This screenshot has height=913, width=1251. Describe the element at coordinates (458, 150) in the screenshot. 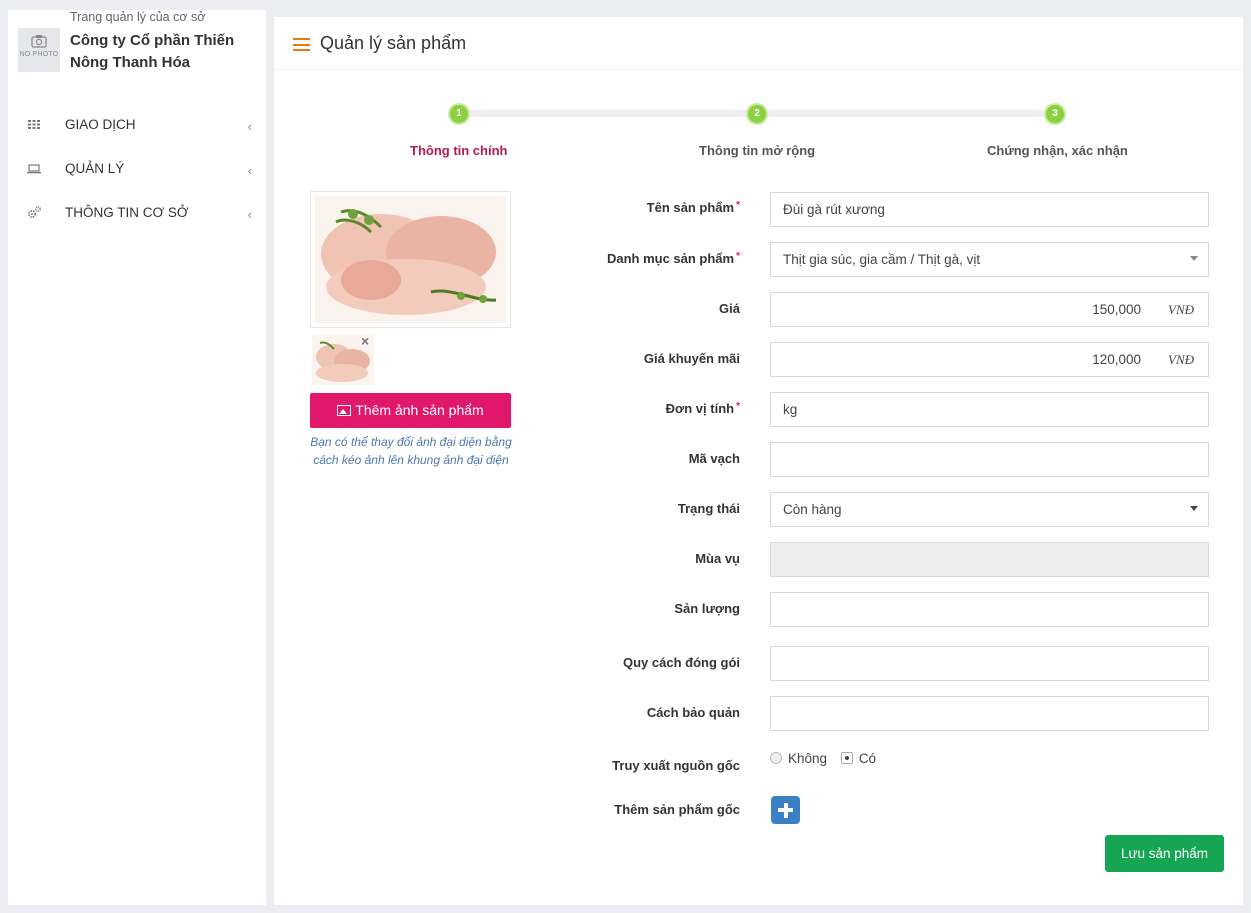

I see `tab-thong-tin-chinh: Thông tin chính` at that location.